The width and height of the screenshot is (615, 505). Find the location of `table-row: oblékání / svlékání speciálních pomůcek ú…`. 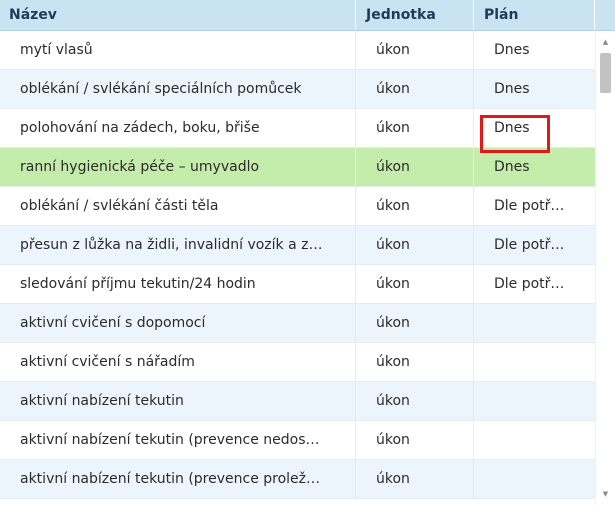

table-row: oblékání / svlékání speciálních pomůcek ú… is located at coordinates (297, 89).